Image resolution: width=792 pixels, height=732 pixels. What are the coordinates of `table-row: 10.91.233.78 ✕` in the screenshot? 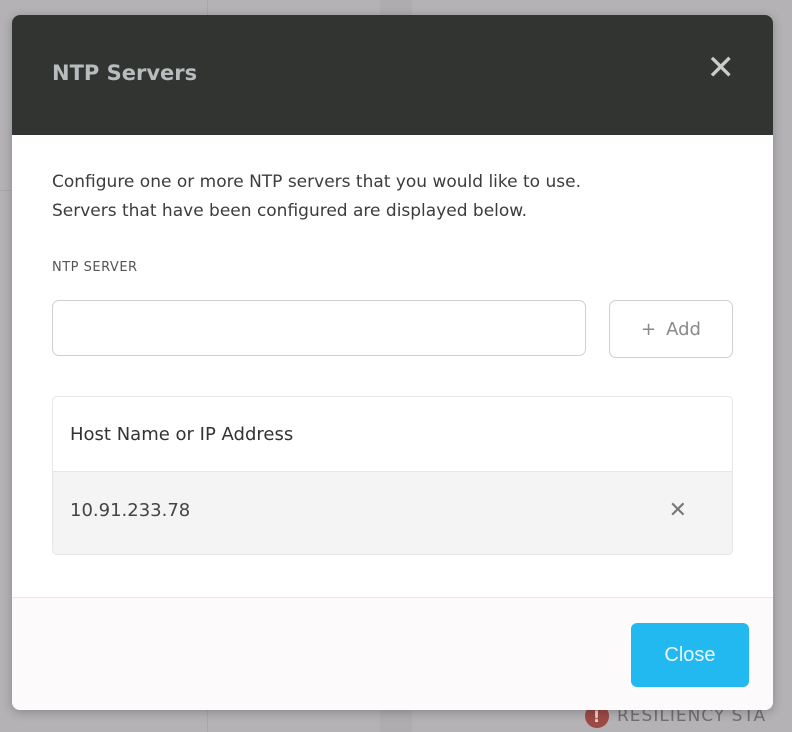 It's located at (392, 513).